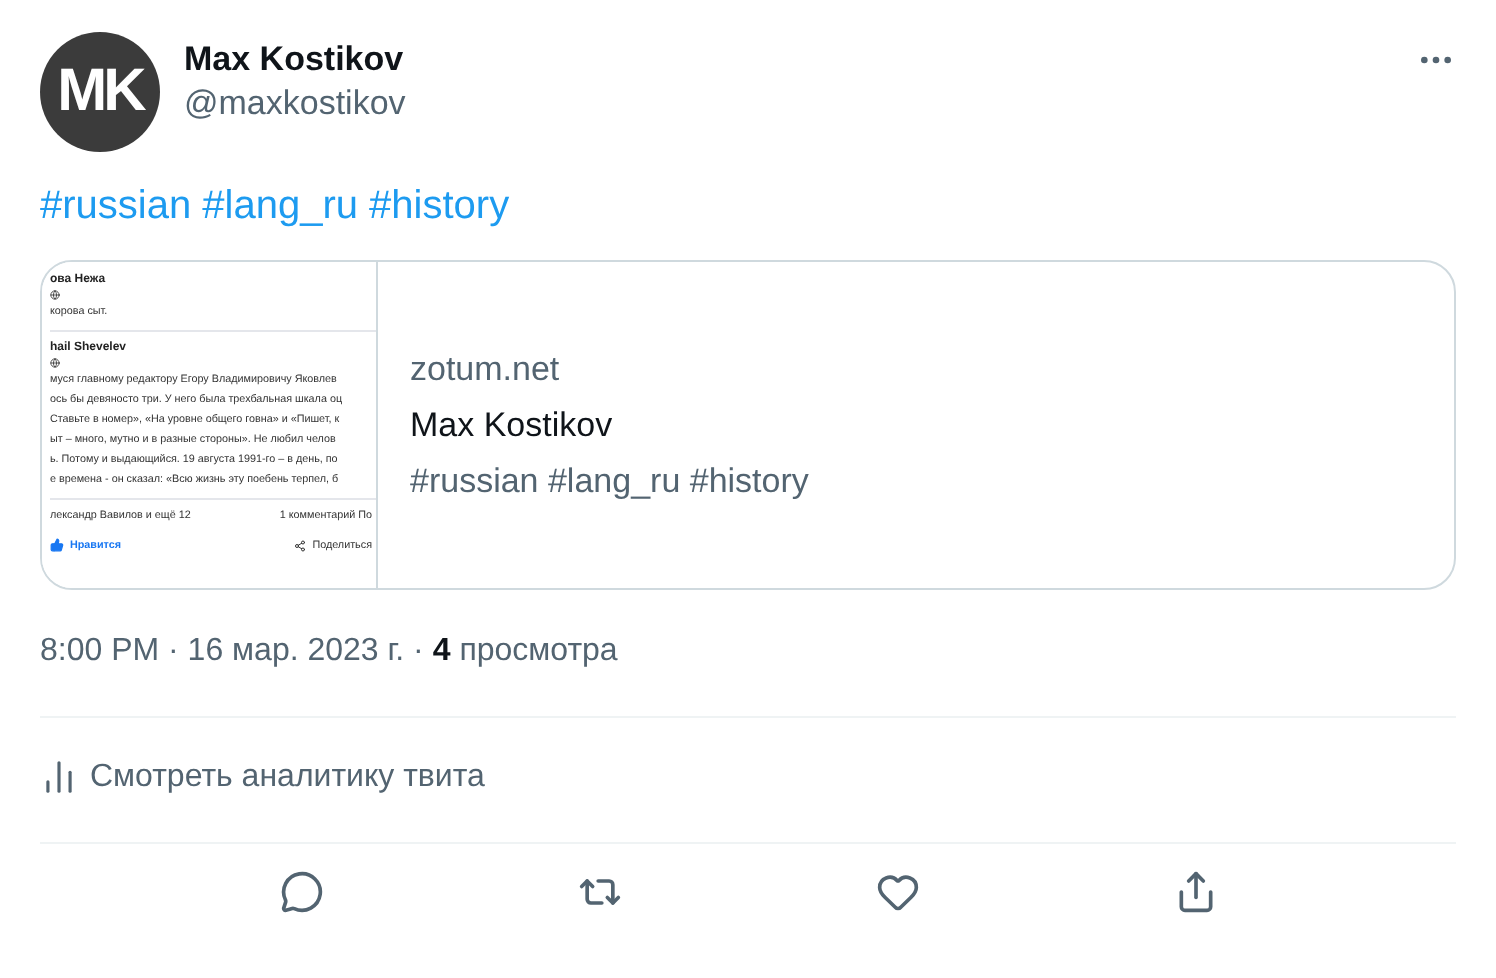 The width and height of the screenshot is (1496, 978). I want to click on card-description: #russian #lang_ru #history, so click(609, 481).